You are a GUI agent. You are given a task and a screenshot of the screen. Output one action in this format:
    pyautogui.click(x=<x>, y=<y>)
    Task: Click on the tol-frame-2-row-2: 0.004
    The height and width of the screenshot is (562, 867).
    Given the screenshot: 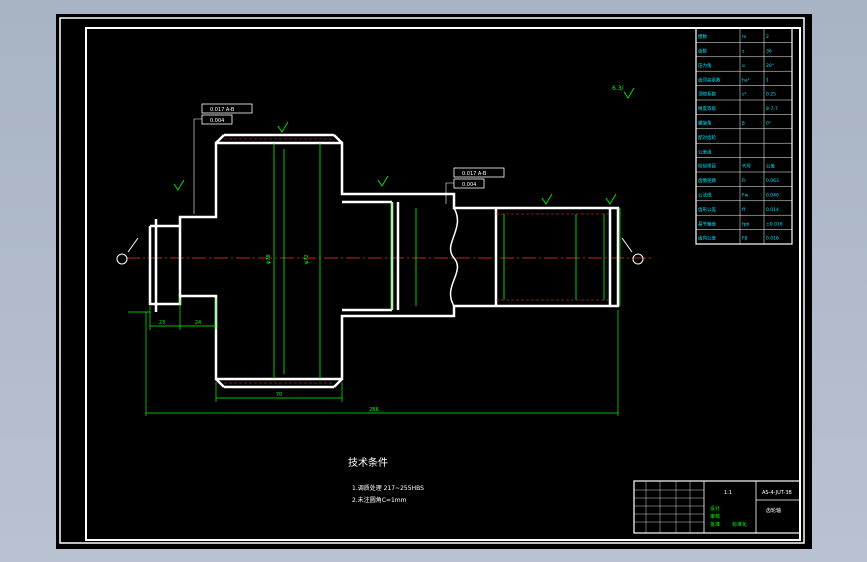 What is the action you would take?
    pyautogui.click(x=469, y=185)
    